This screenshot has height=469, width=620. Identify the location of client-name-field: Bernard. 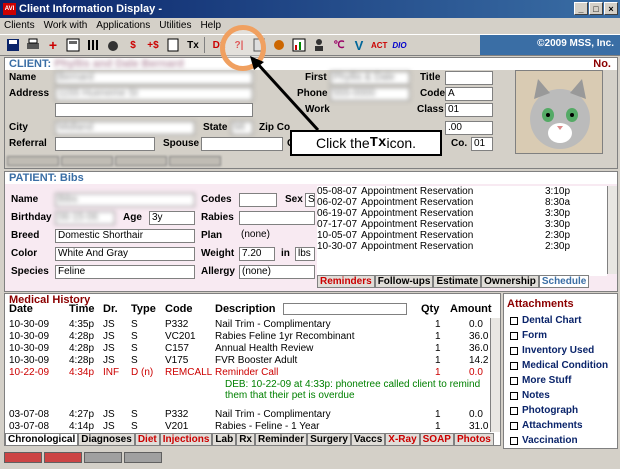
(154, 78).